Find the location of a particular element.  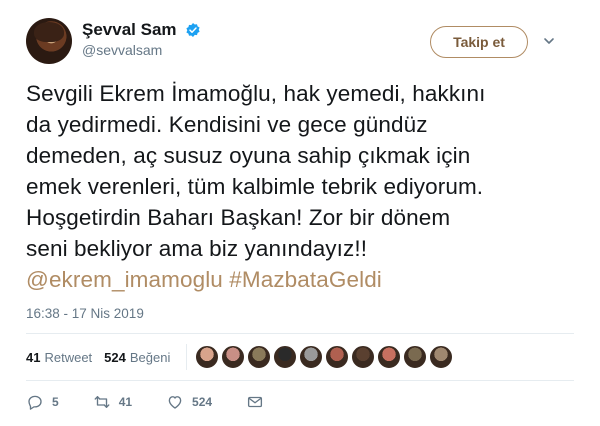

retweet-button: 41 is located at coordinates (112, 402).